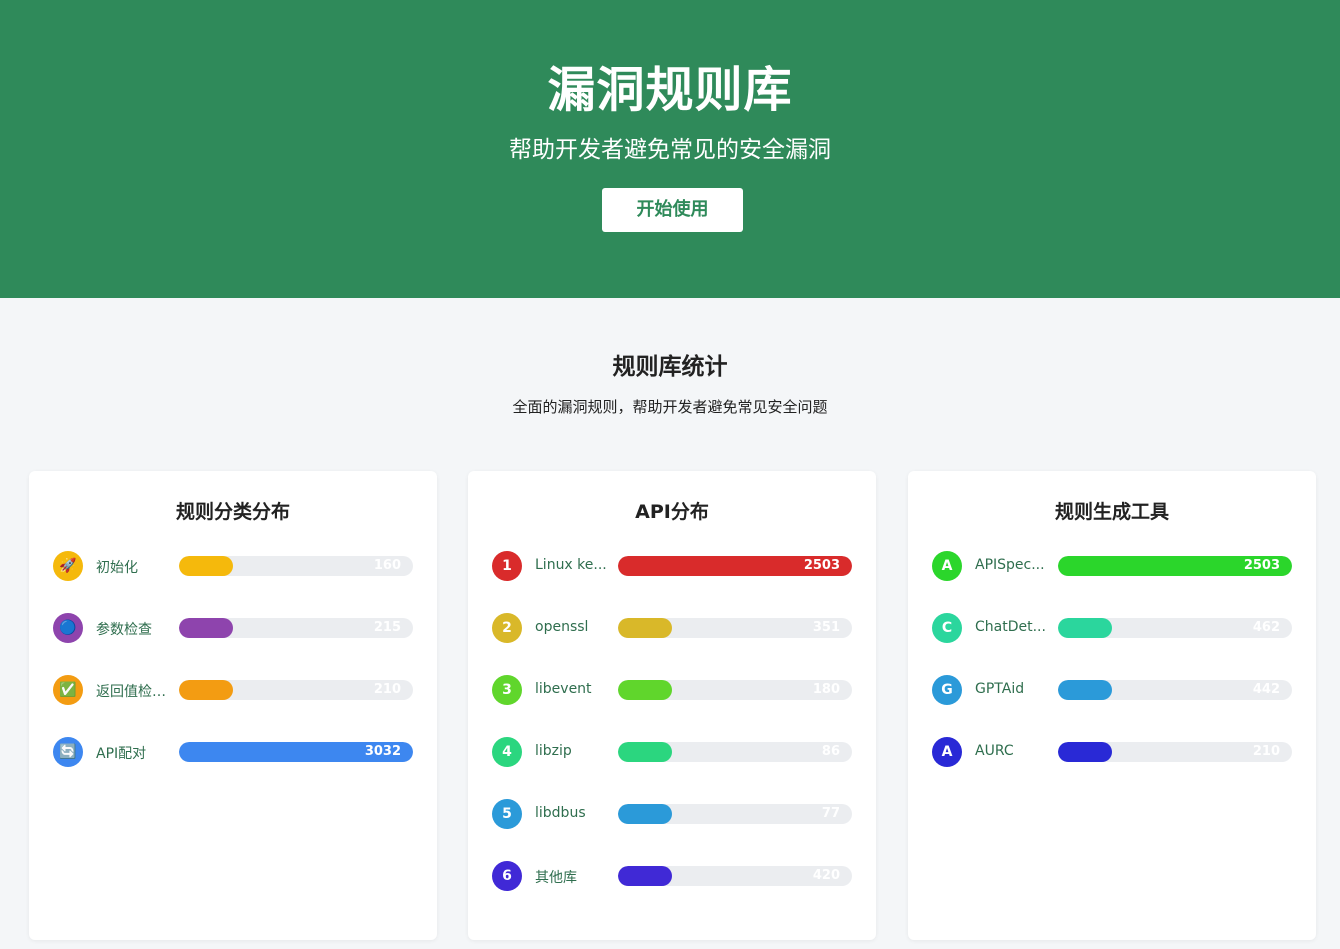 The image size is (1340, 949). What do you see at coordinates (1266, 689) in the screenshot?
I see `item-count: 442` at bounding box center [1266, 689].